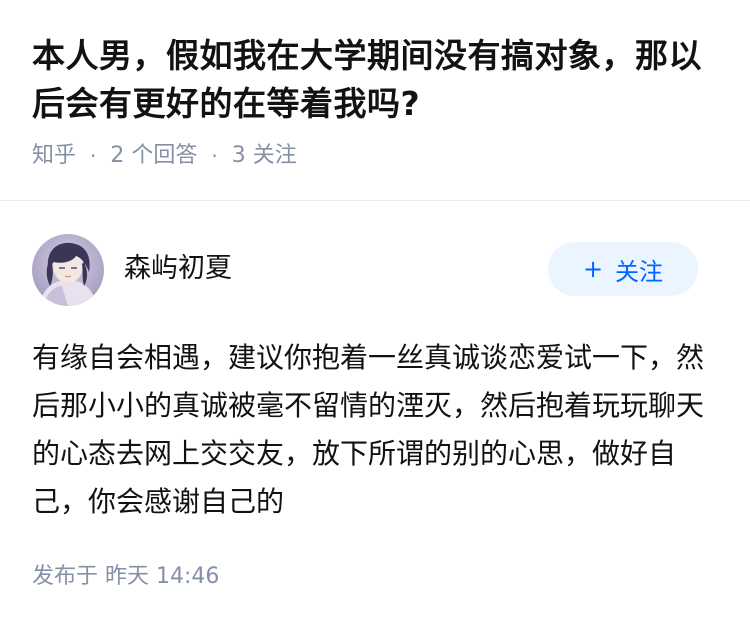 This screenshot has height=628, width=750. I want to click on publish-time: 发布于 昨天 14:46, so click(126, 576).